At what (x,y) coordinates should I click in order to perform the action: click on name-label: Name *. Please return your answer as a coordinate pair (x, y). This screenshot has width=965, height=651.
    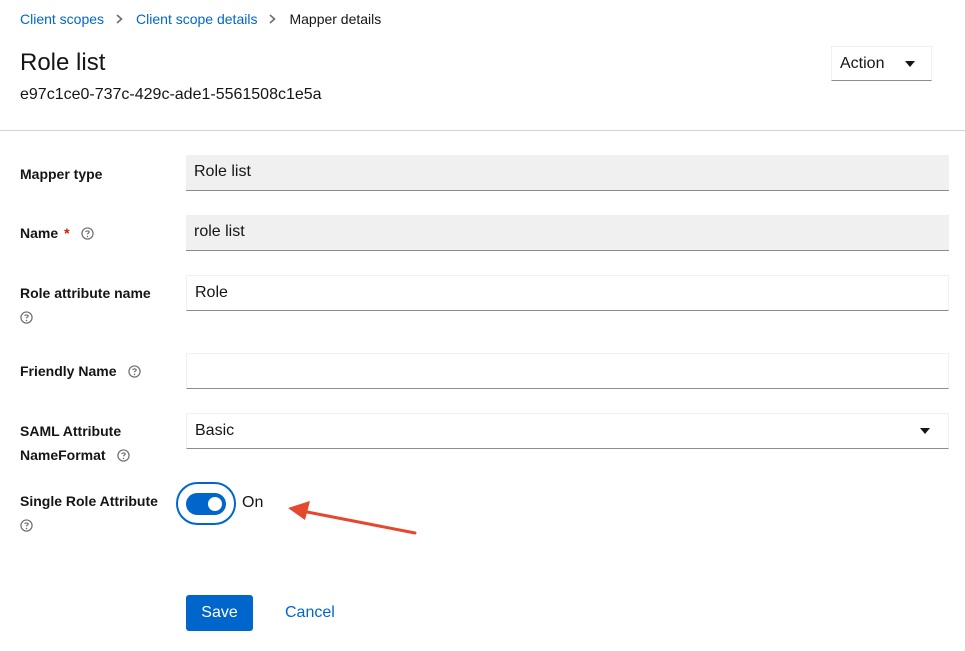
    Looking at the image, I should click on (57, 233).